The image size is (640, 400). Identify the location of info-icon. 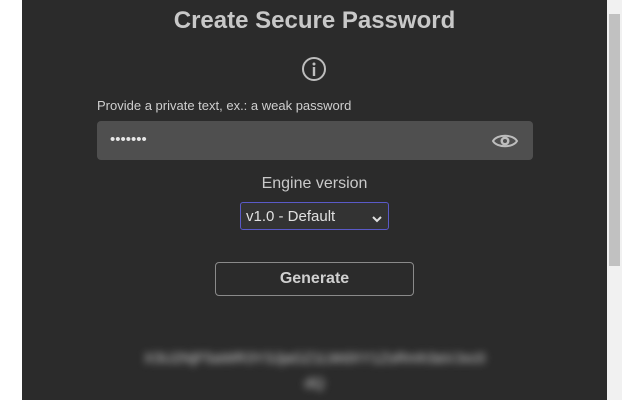
(314, 69).